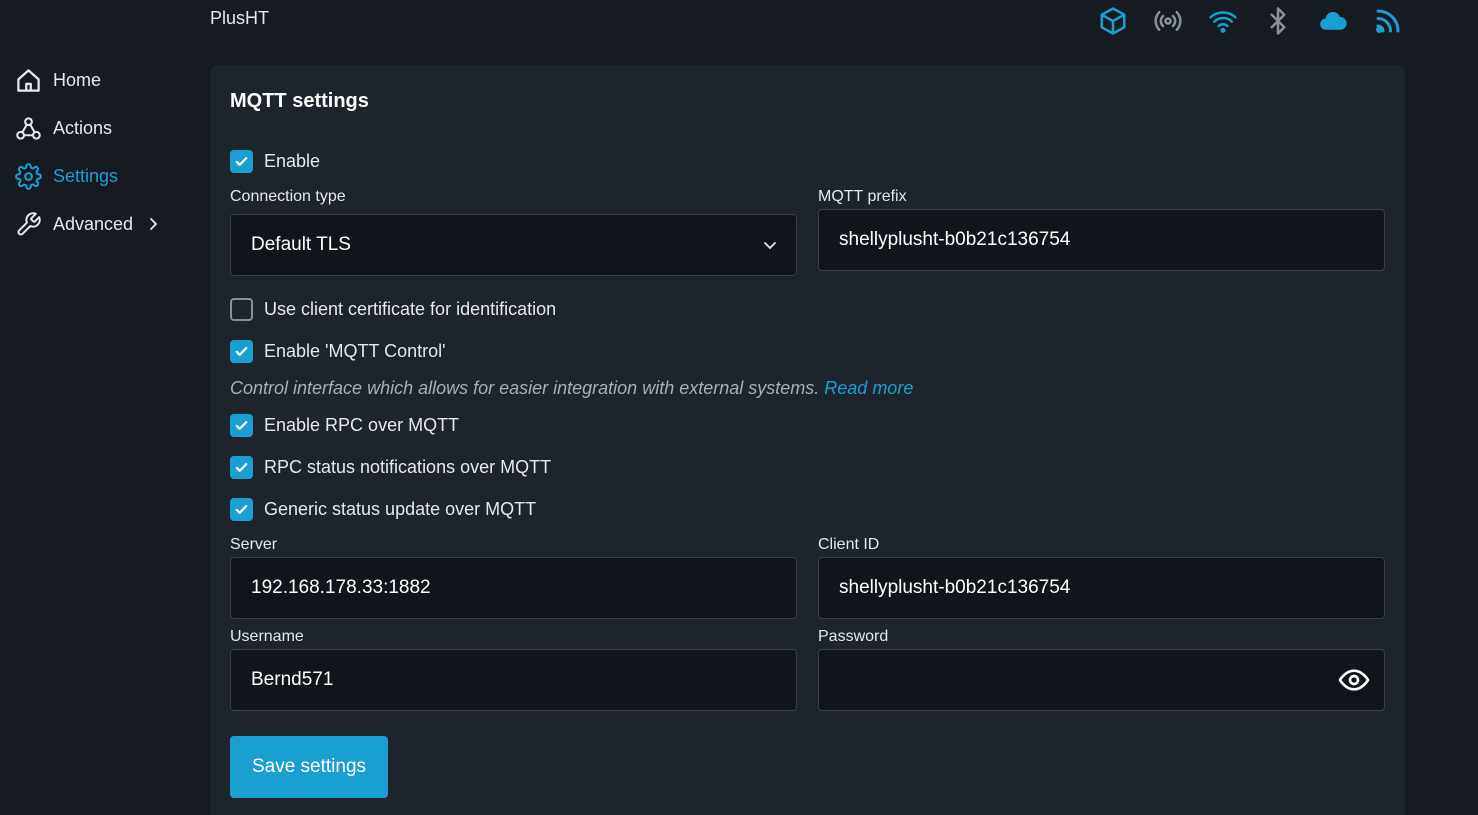 Image resolution: width=1478 pixels, height=815 pixels. I want to click on read-more-link: Read more, so click(868, 388).